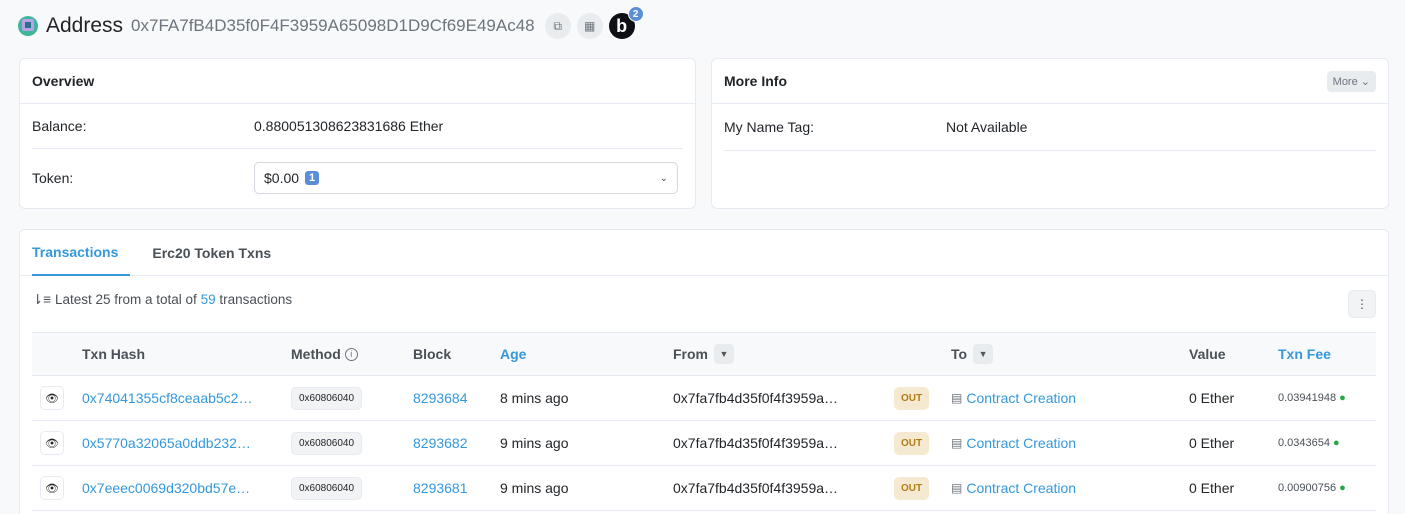  I want to click on token-dropdown: $0.00 1 ⌄, so click(466, 178).